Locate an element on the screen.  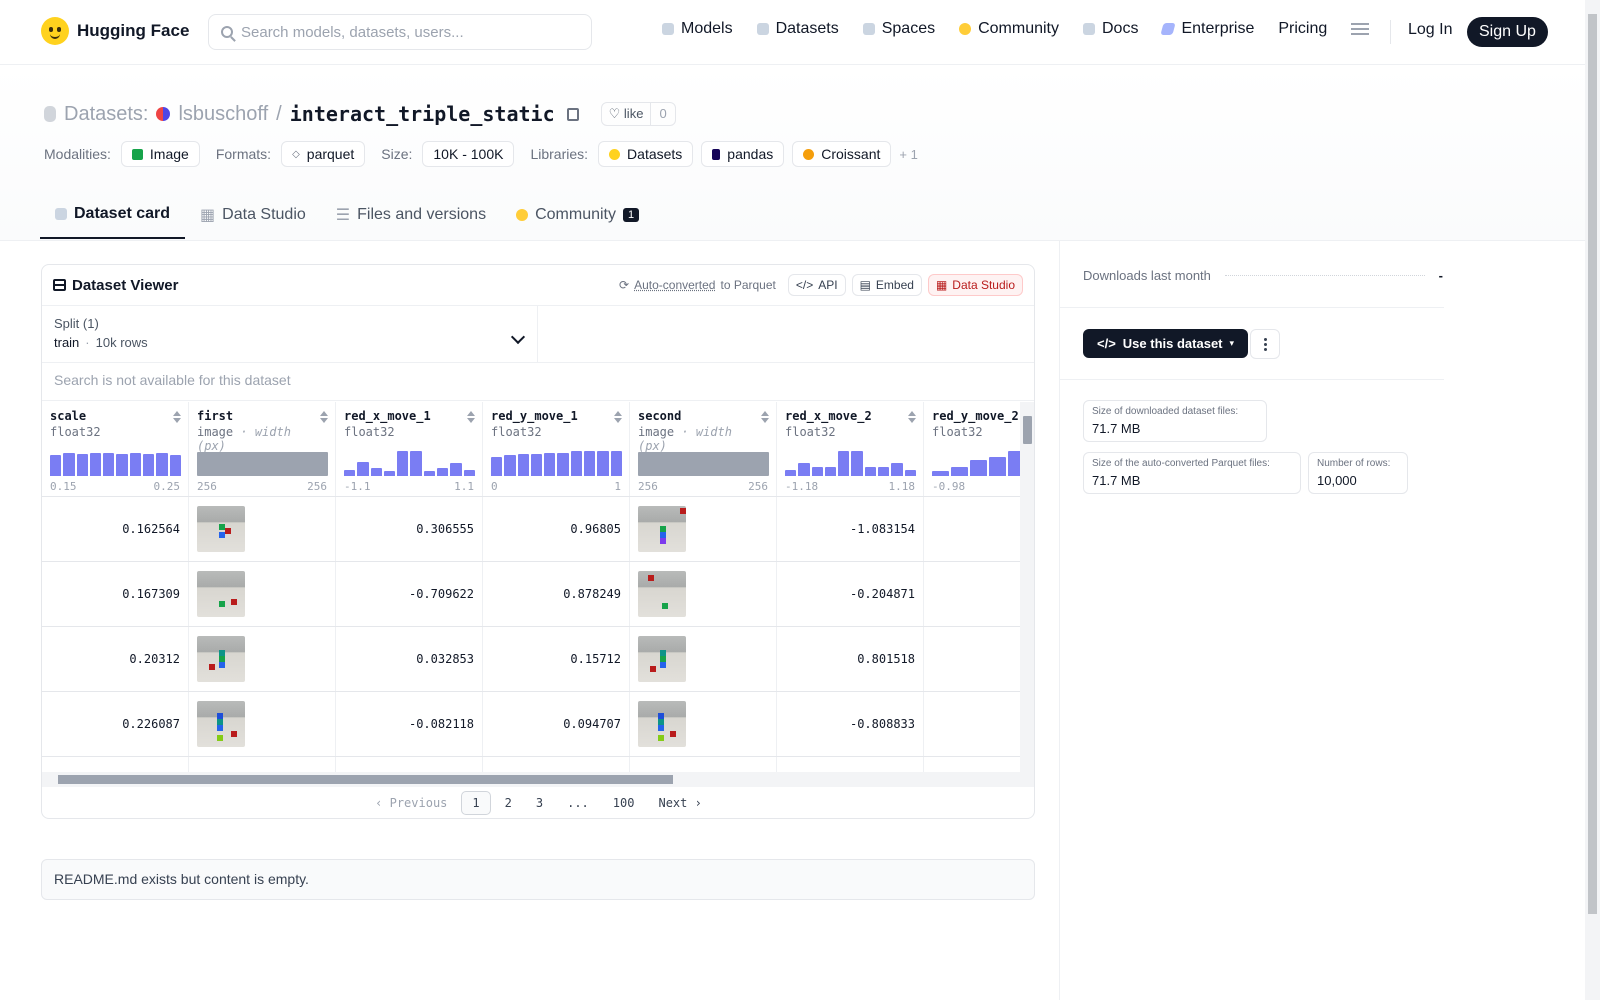
table-row: 0.20312 0.0328530.15712 0.8015180. is located at coordinates (531, 659).